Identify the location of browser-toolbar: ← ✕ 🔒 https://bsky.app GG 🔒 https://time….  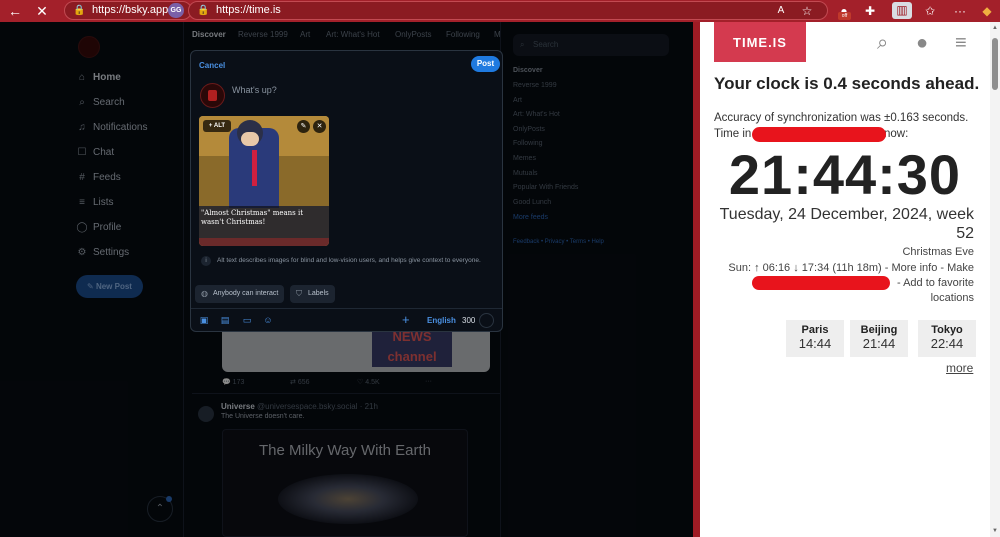
(500, 11).